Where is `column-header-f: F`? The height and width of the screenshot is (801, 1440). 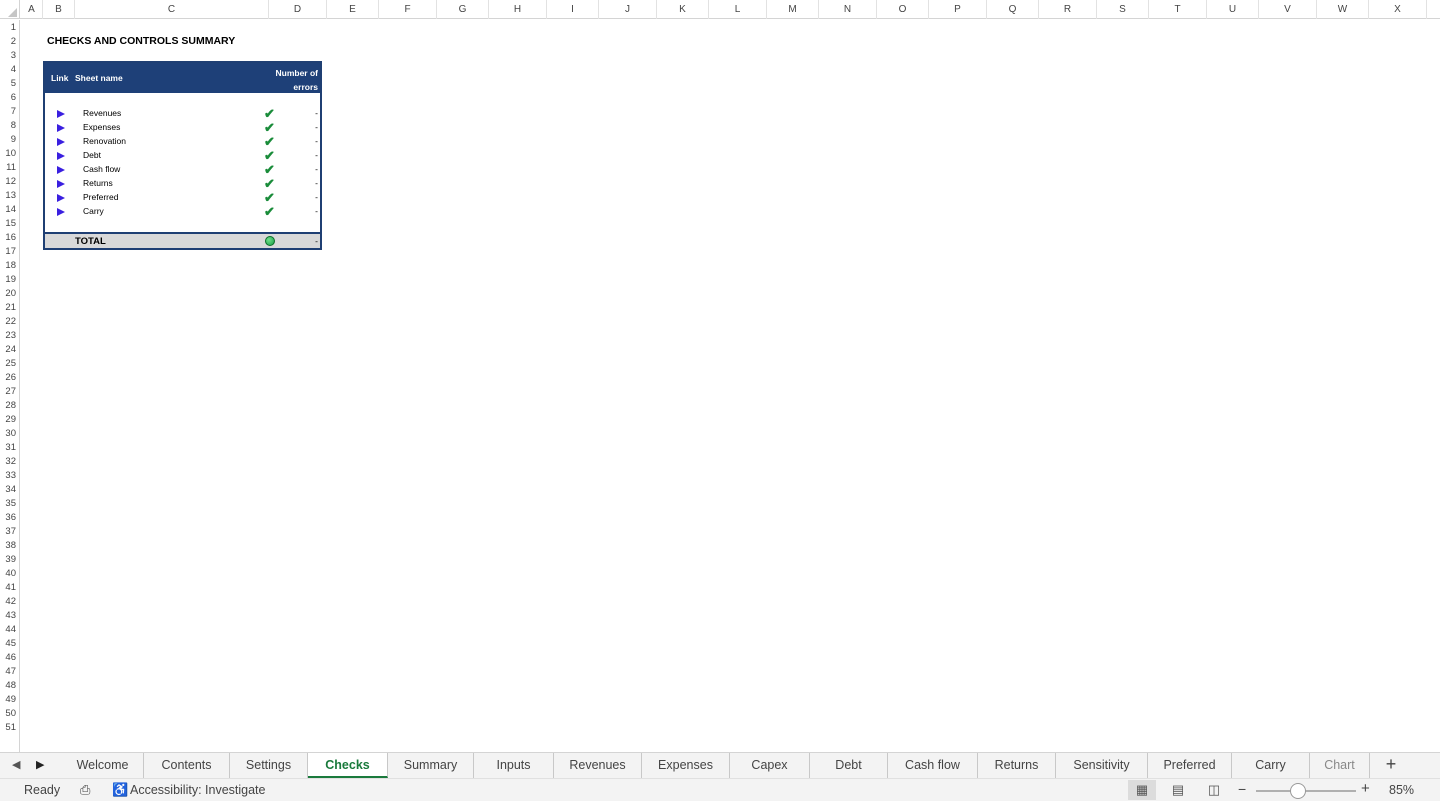 column-header-f: F is located at coordinates (408, 9).